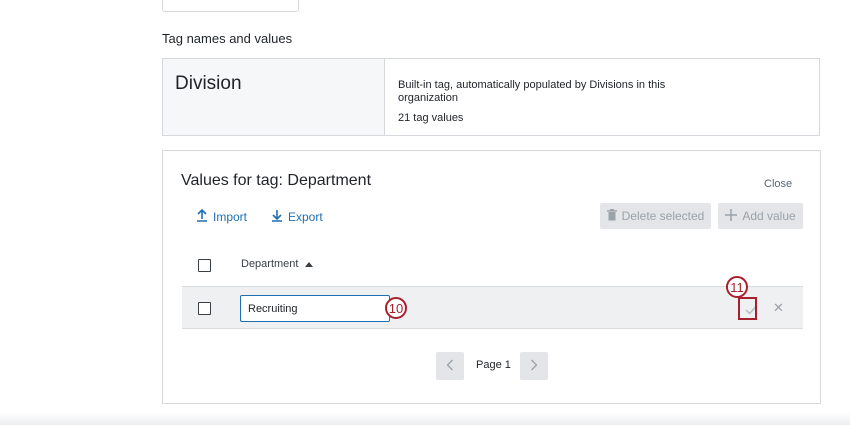  I want to click on previous-page-button, so click(450, 366).